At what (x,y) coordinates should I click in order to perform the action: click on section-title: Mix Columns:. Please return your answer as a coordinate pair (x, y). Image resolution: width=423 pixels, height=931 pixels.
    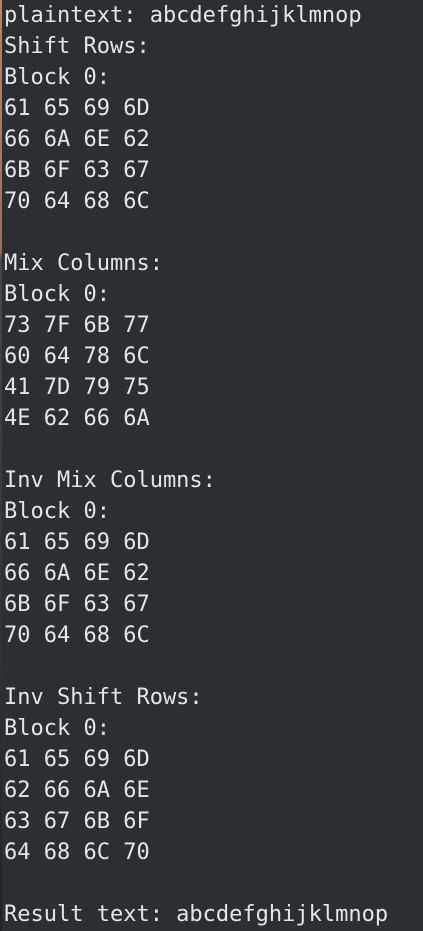
    Looking at the image, I should click on (83, 263).